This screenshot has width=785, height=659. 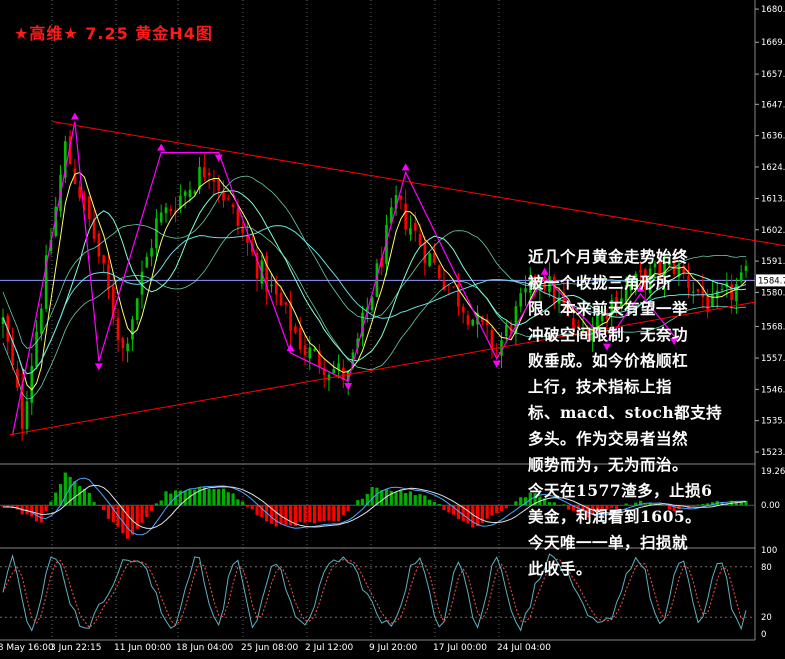 I want to click on annotation-line: 被一个收拢三角形所, so click(x=600, y=282).